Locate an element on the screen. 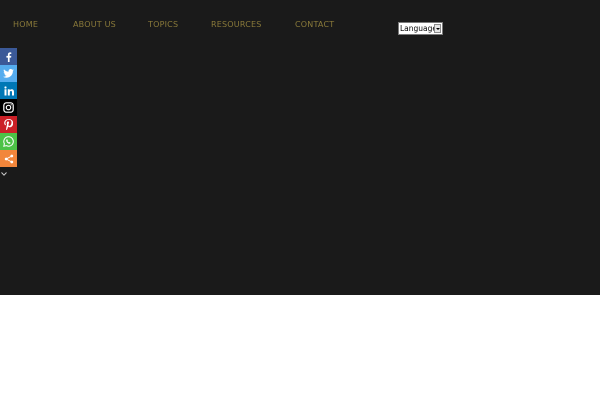  instagram-share-button is located at coordinates (8, 107).